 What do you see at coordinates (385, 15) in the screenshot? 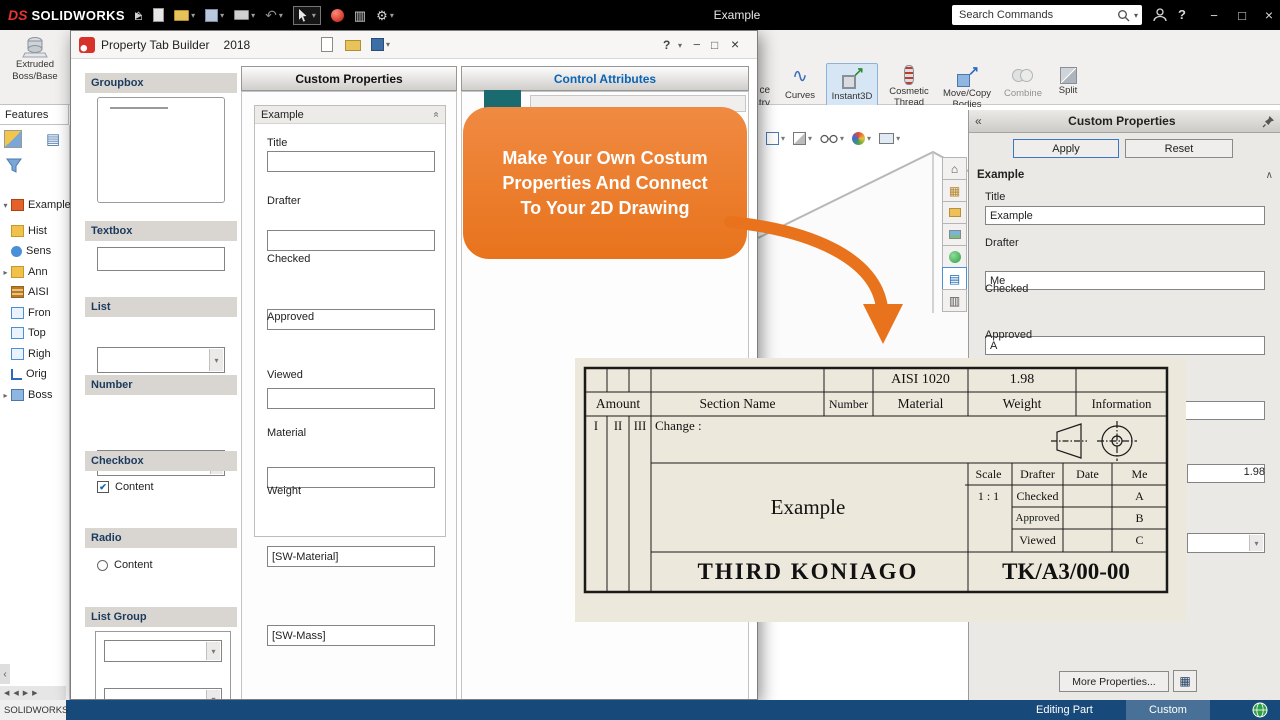
I see `options-button: ⚙ ▾` at bounding box center [385, 15].